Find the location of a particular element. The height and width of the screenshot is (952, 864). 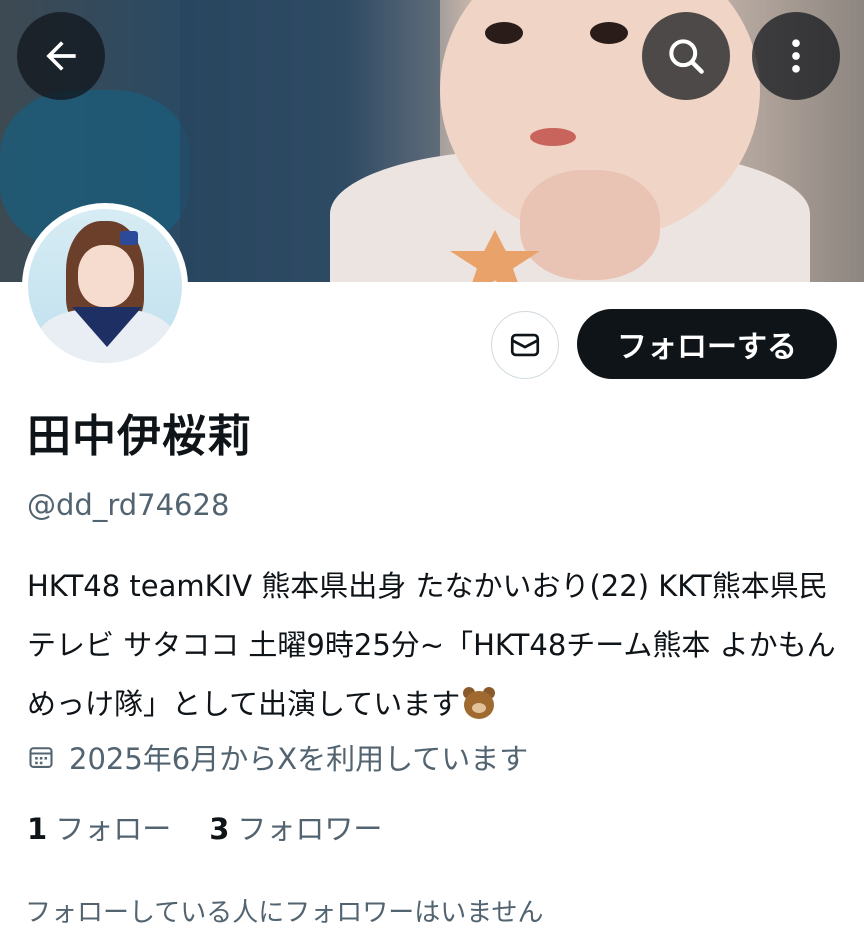

follow-stats: 1 フォロー 3 フォロワー is located at coordinates (204, 827).